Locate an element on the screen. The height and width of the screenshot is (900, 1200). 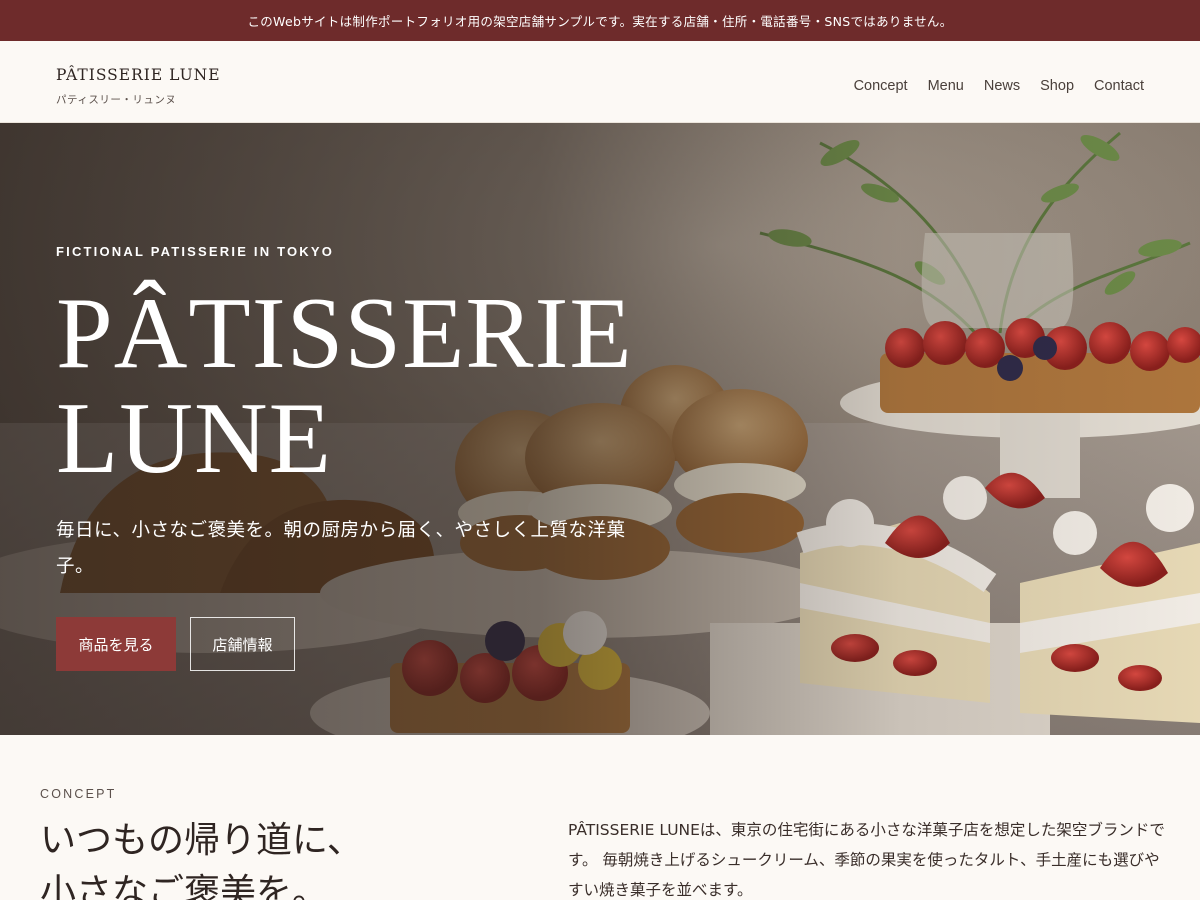
concept-heading: いつもの帰り道に、 小さなご褒美を。 is located at coordinates (250, 857).